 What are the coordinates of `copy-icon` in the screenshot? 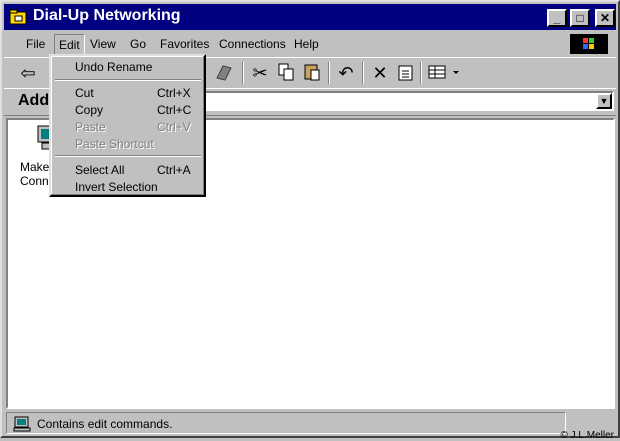 It's located at (286, 73).